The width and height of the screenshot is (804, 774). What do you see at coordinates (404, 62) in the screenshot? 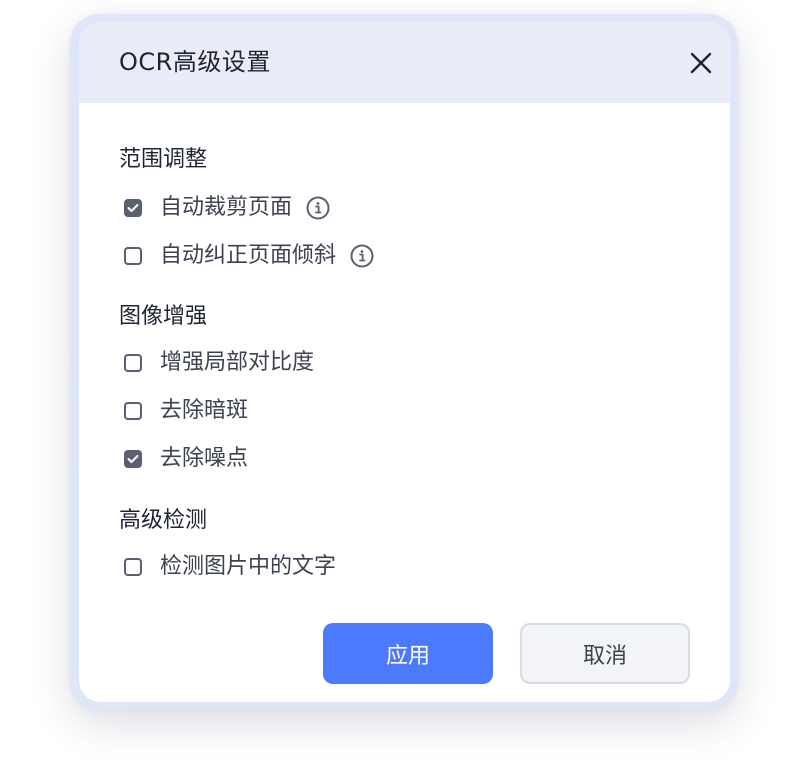
I see `dialog-header: OCR高级设置` at bounding box center [404, 62].